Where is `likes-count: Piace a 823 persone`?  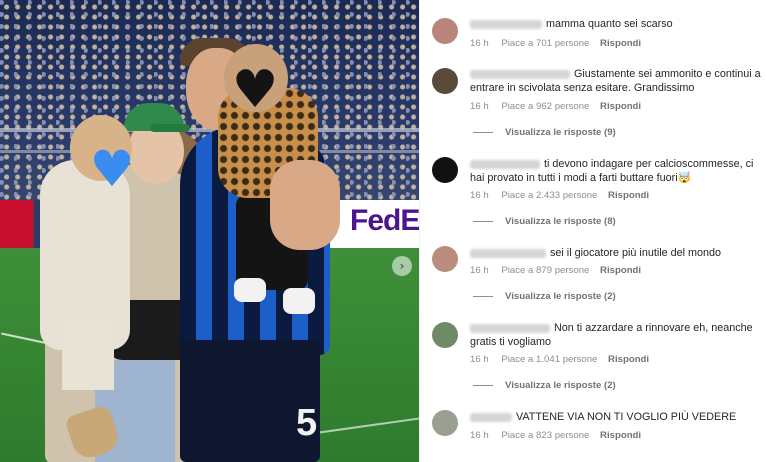
likes-count: Piace a 823 persone is located at coordinates (545, 435).